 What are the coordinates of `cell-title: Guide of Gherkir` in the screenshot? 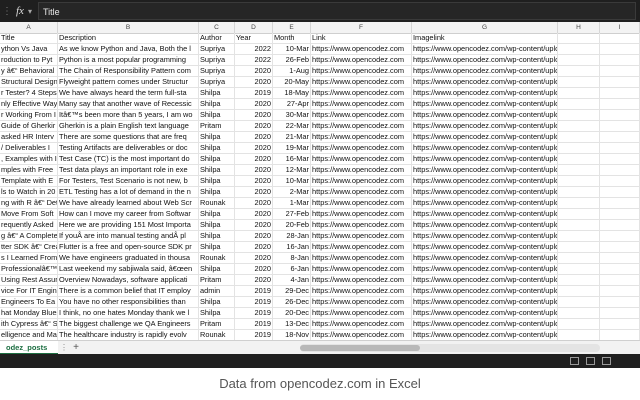 It's located at (29, 126).